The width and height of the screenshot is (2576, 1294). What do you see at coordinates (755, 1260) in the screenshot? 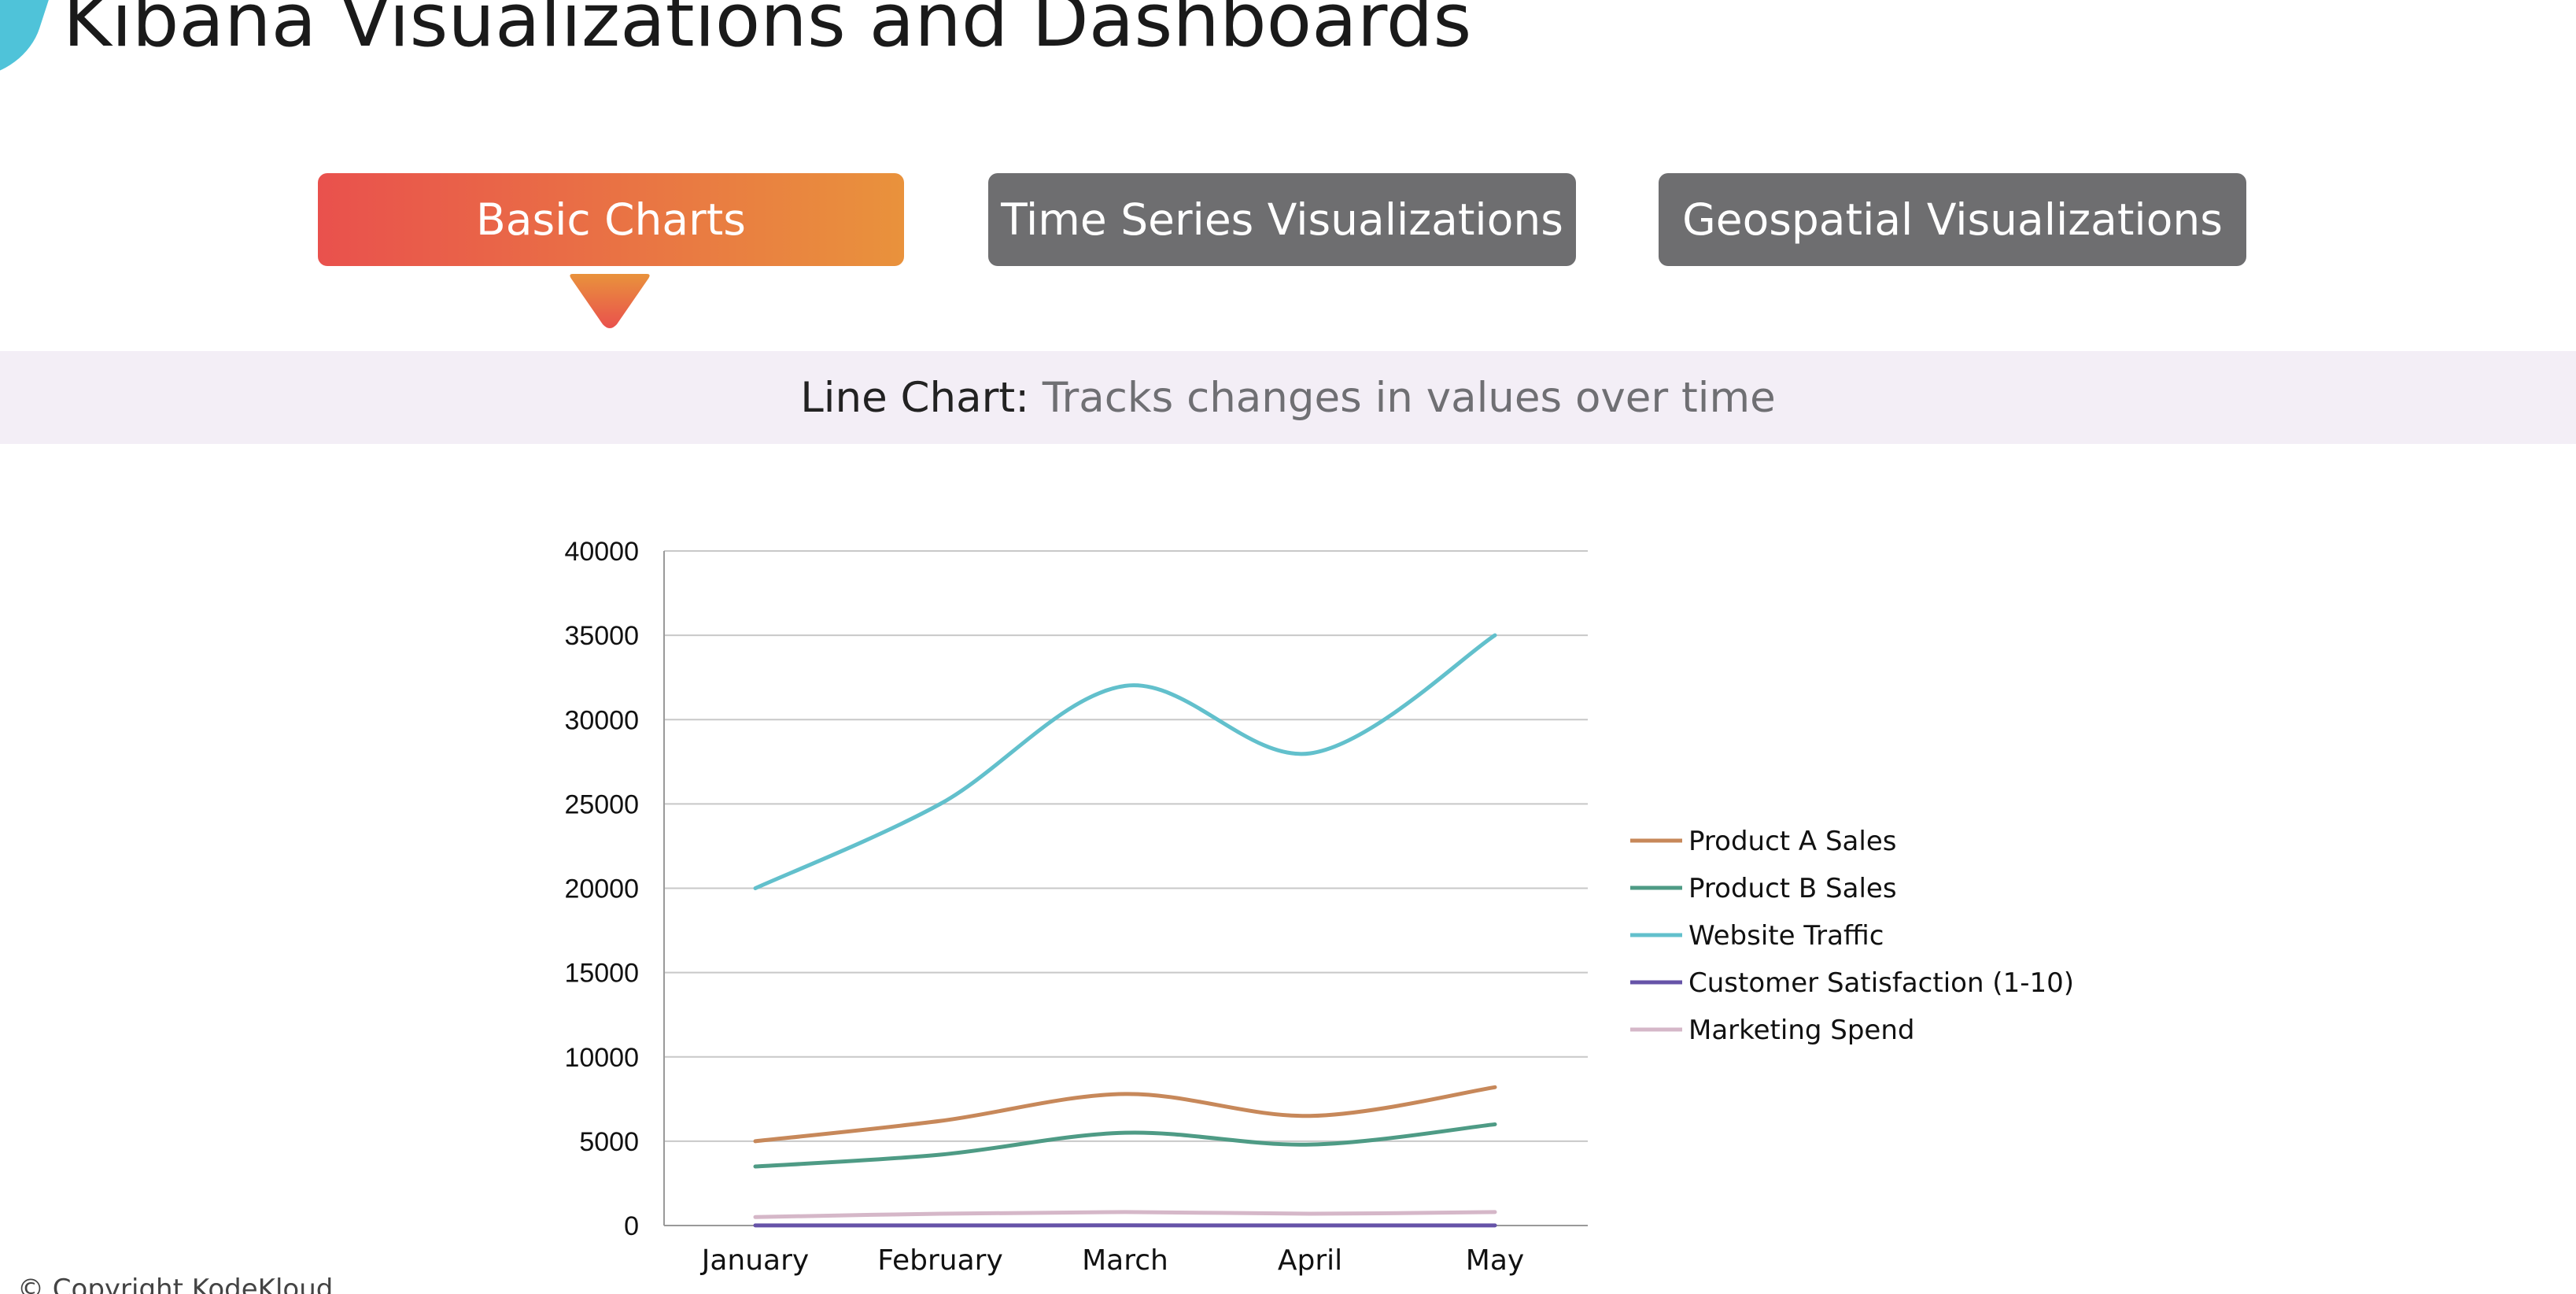
I see `x-tick-label: January` at bounding box center [755, 1260].